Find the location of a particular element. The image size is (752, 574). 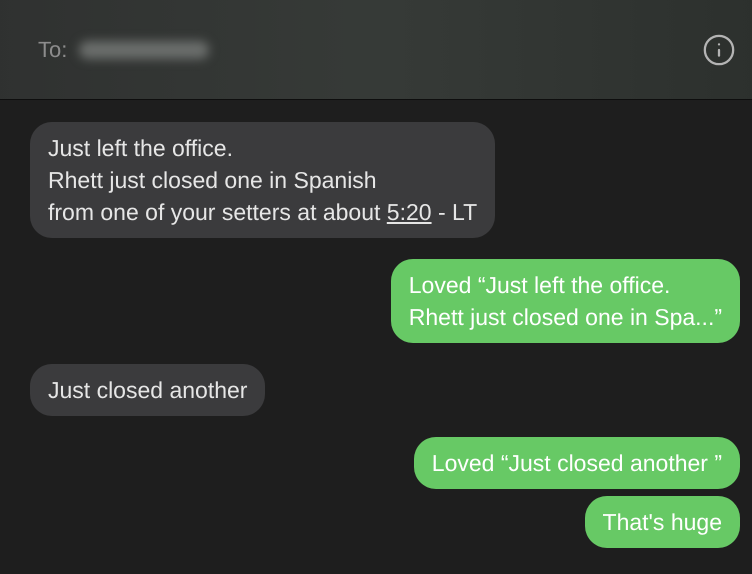

time-link: 5:20 is located at coordinates (409, 212).